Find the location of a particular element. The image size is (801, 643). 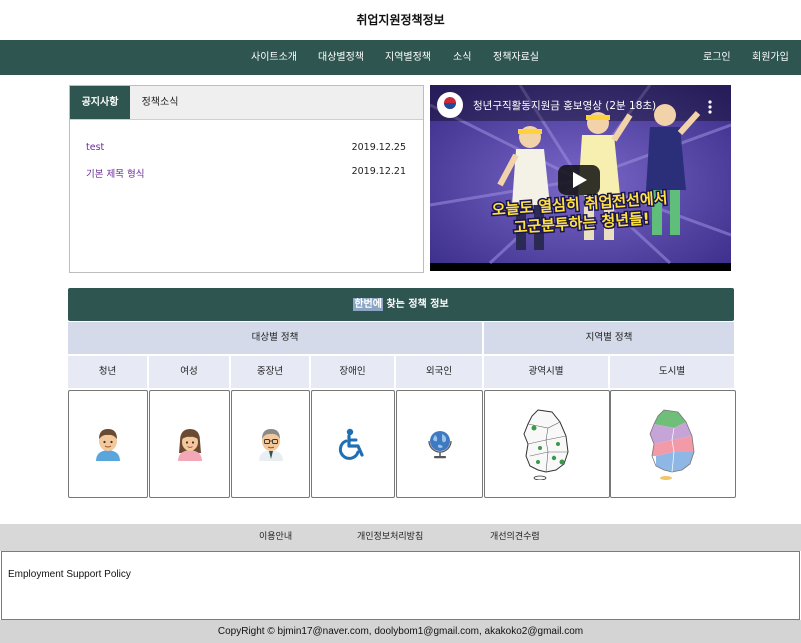

footer-link-feedback: 개선의견수렴 is located at coordinates (515, 537).